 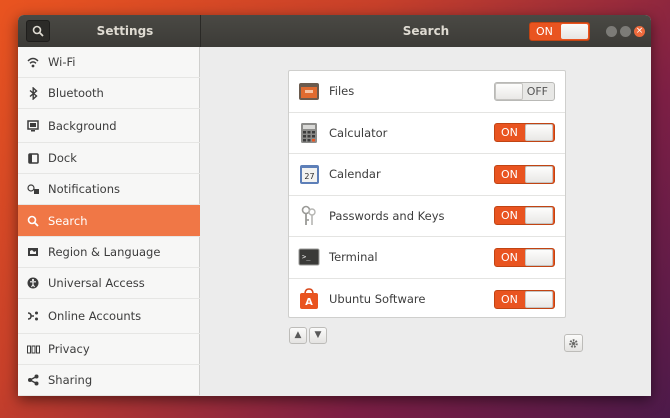 What do you see at coordinates (33, 283) in the screenshot?
I see `universal-access-icon` at bounding box center [33, 283].